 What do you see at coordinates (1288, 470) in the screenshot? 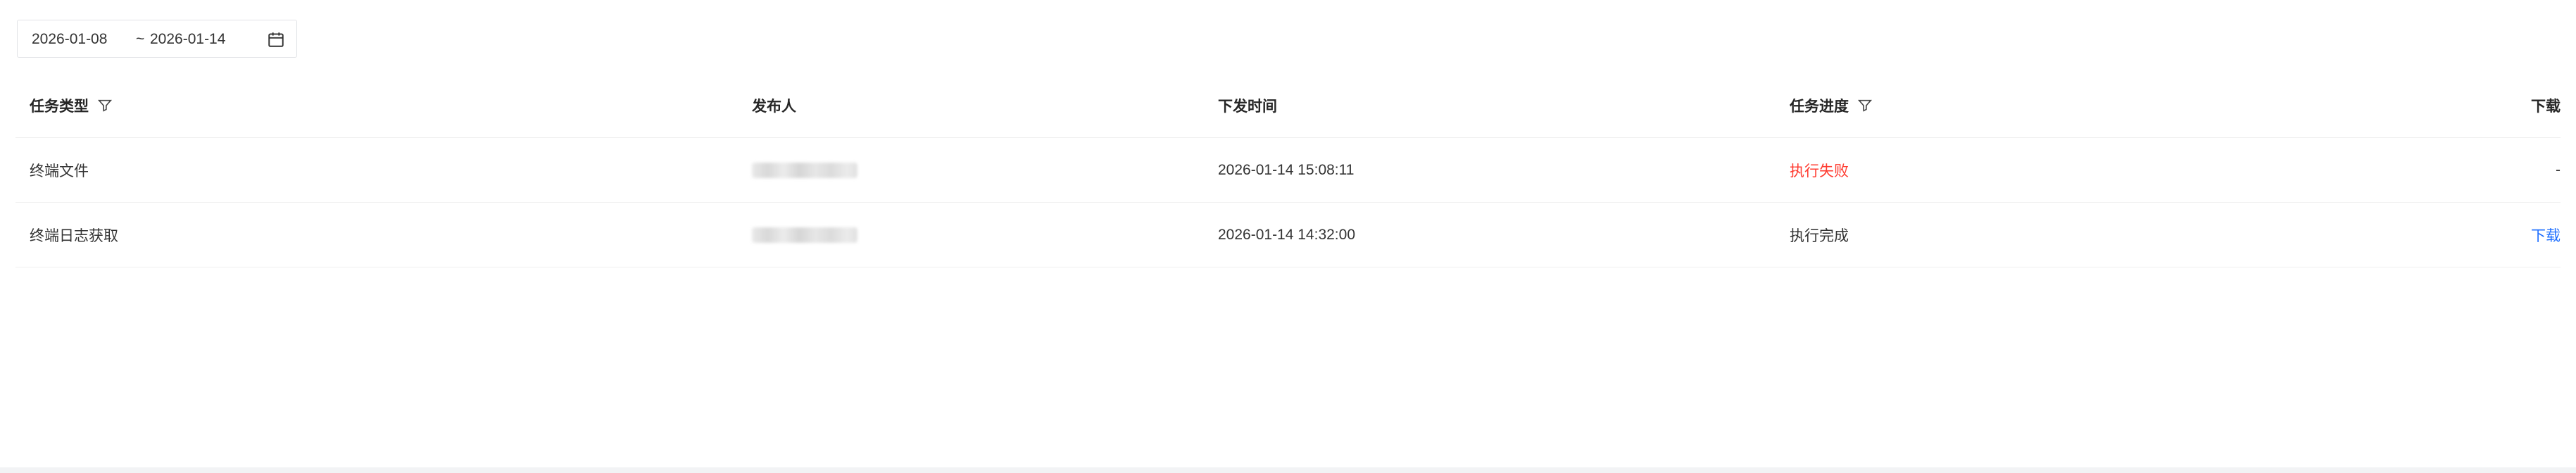
I see `page-bottom-divider` at bounding box center [1288, 470].